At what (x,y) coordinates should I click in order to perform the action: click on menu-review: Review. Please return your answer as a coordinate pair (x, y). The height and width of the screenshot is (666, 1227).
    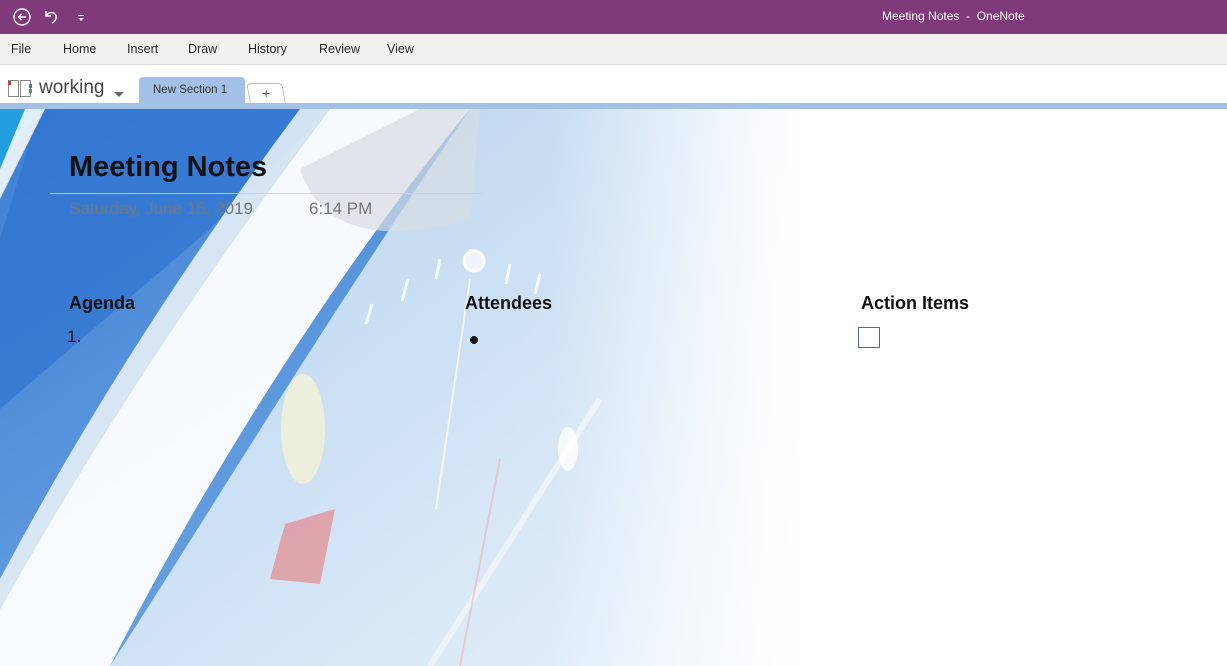
    Looking at the image, I should click on (339, 49).